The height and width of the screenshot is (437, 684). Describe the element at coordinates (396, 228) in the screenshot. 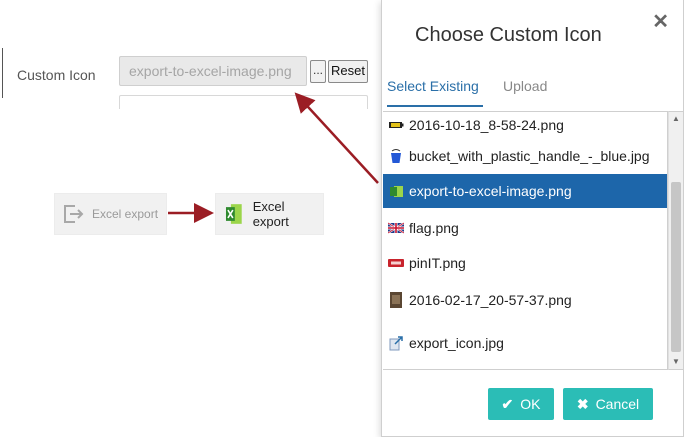

I see `uk-flag-thumb-icon` at that location.